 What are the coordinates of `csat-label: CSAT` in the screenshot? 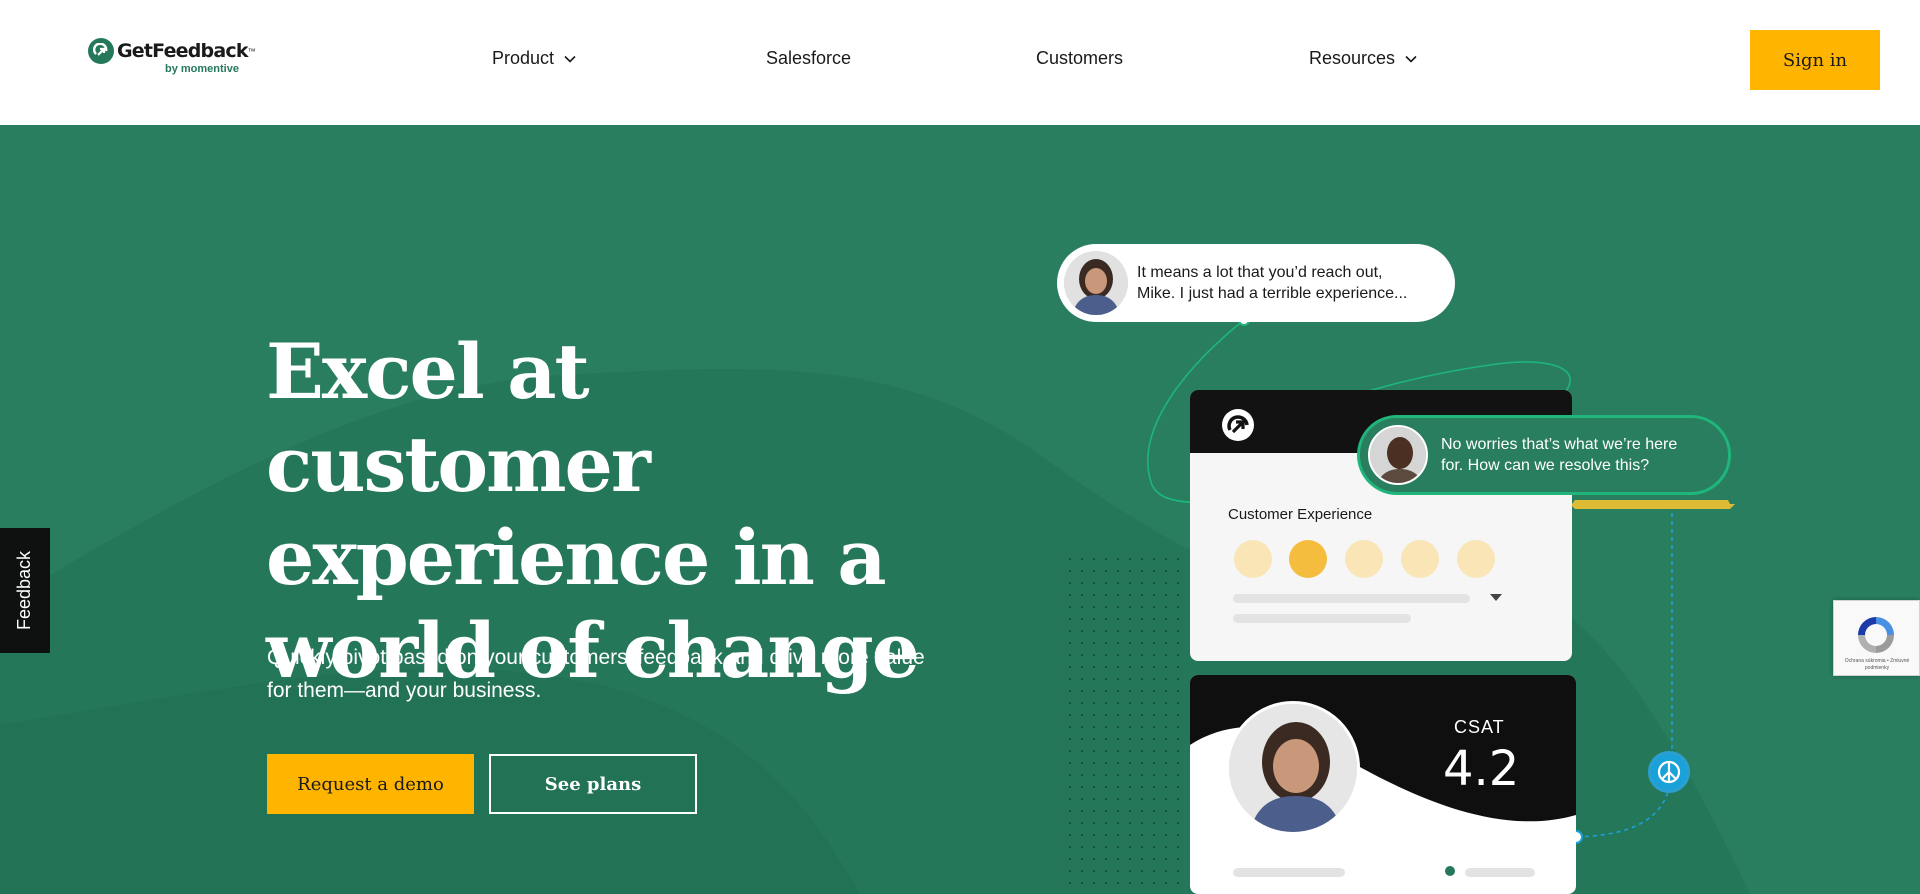 It's located at (1479, 727).